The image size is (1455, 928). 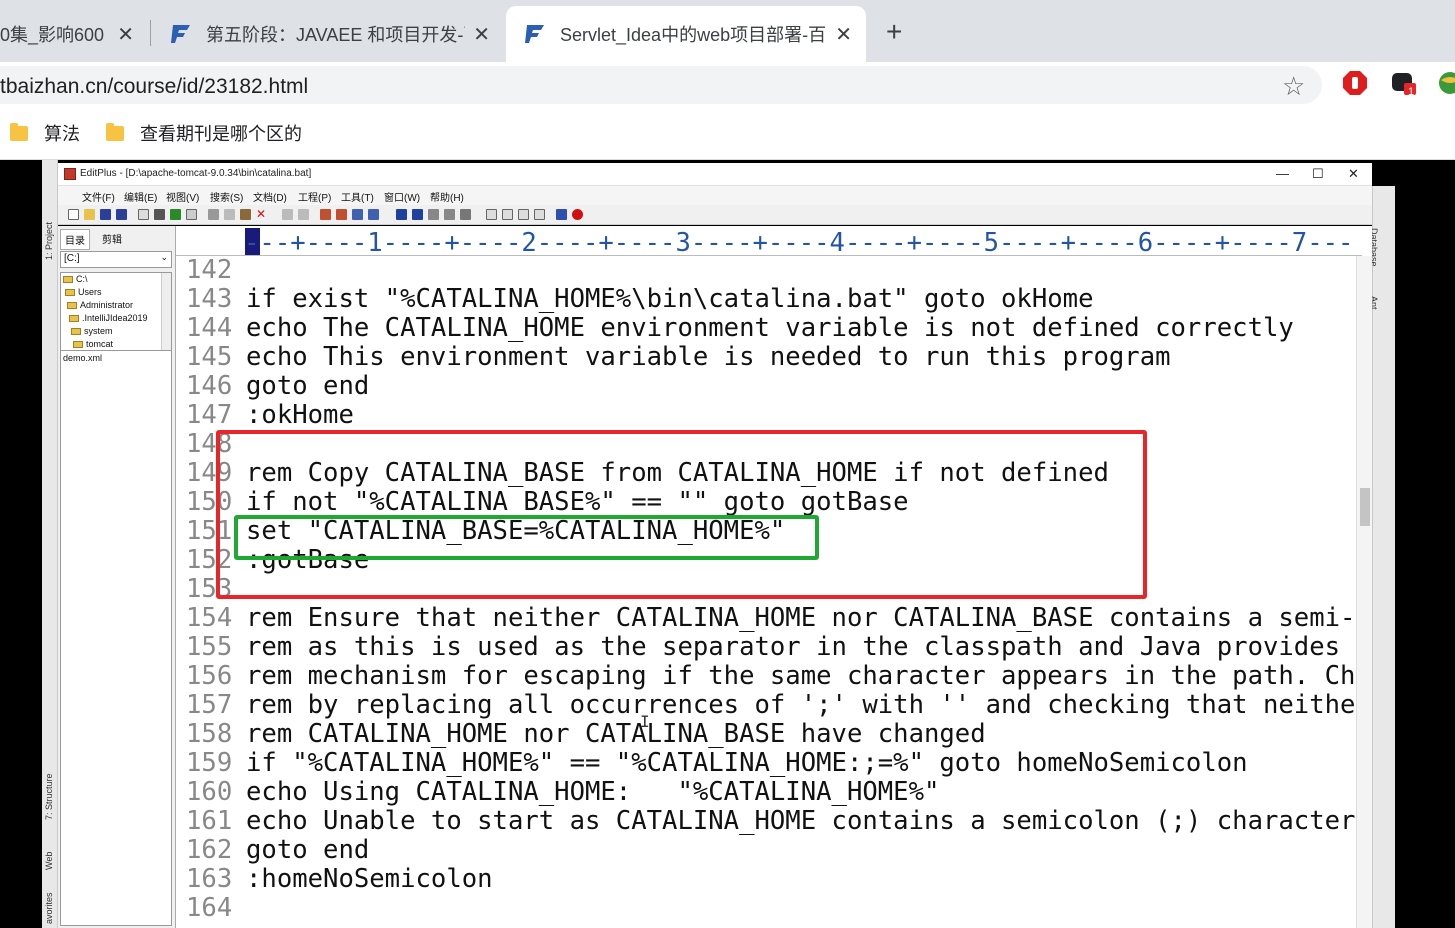 What do you see at coordinates (74, 34) in the screenshot?
I see `tab-video: 0集_影响600 ✕` at bounding box center [74, 34].